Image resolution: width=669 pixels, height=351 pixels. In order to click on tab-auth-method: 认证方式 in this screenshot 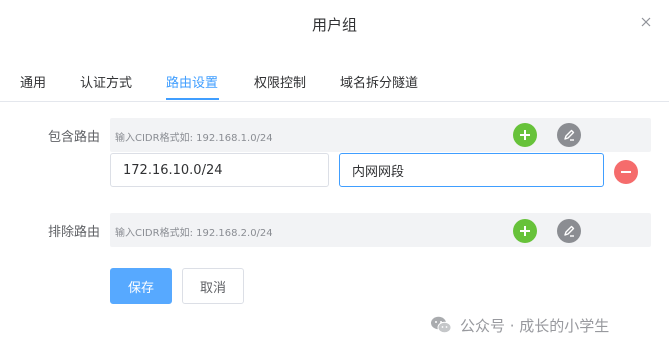, I will do `click(106, 81)`.